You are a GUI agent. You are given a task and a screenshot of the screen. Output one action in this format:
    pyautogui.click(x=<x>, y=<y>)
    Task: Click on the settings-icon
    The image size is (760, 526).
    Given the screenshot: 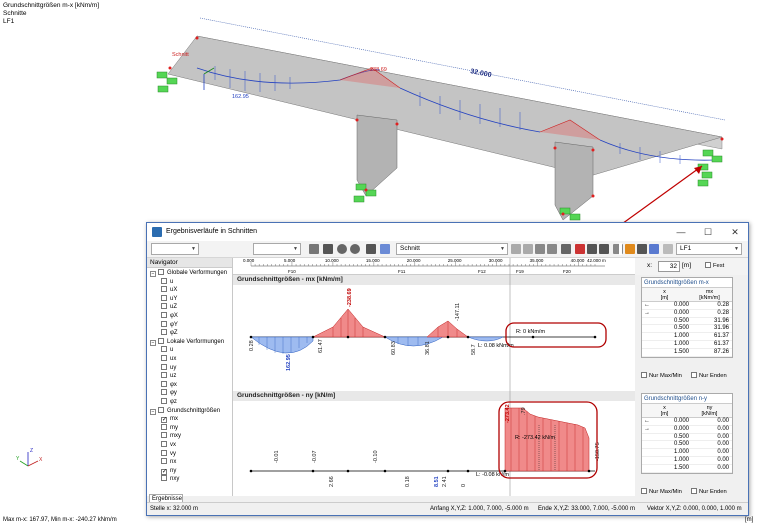 What is the action you would take?
    pyautogui.click(x=371, y=249)
    